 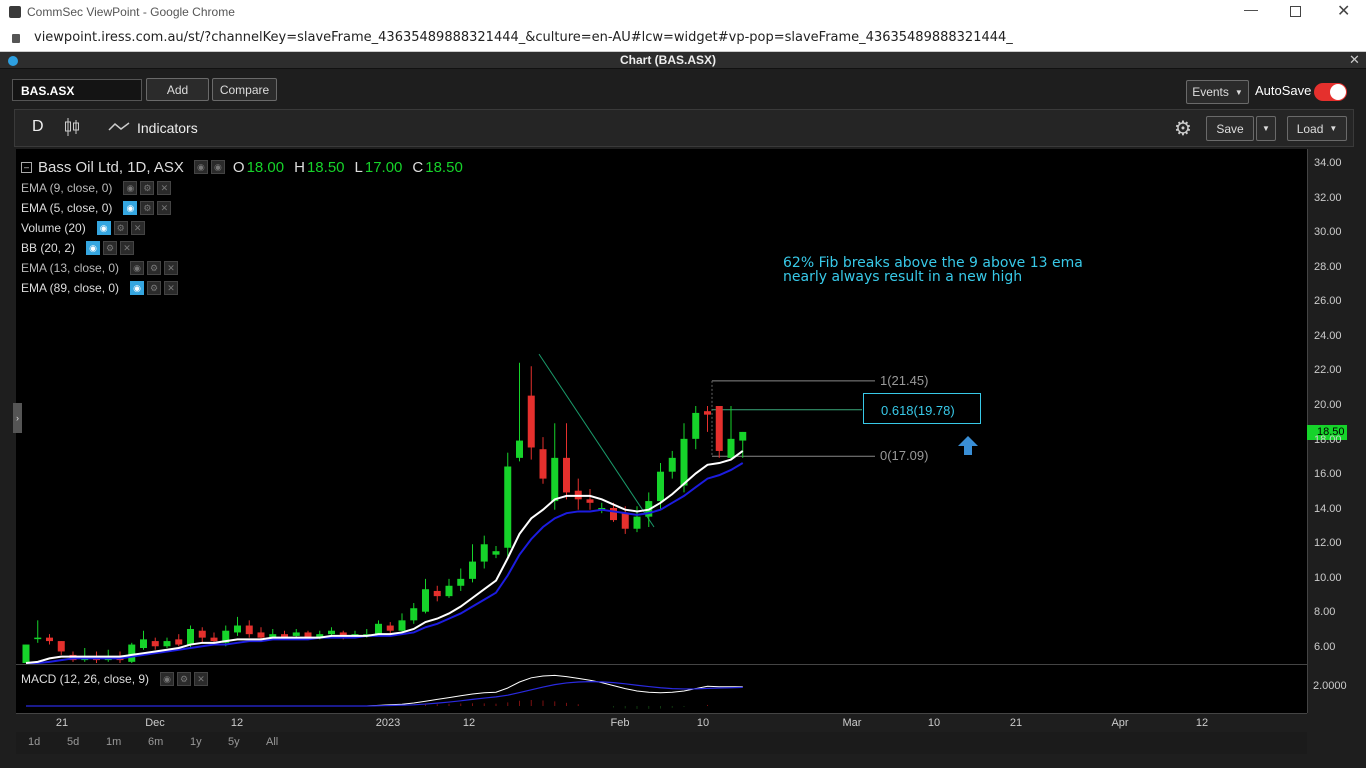 What do you see at coordinates (200, 167) in the screenshot?
I see `legend-visibility-icon: ◉` at bounding box center [200, 167].